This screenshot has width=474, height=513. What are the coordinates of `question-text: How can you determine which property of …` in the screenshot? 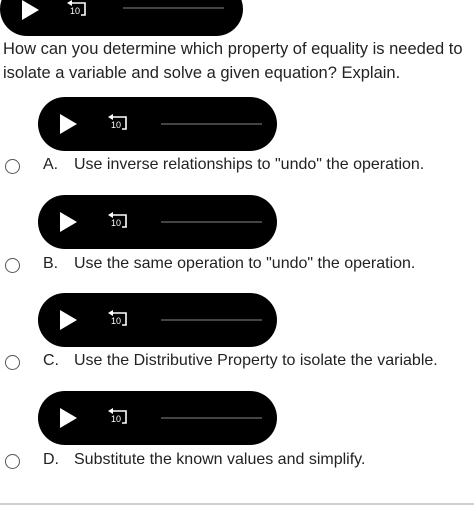 It's located at (233, 61).